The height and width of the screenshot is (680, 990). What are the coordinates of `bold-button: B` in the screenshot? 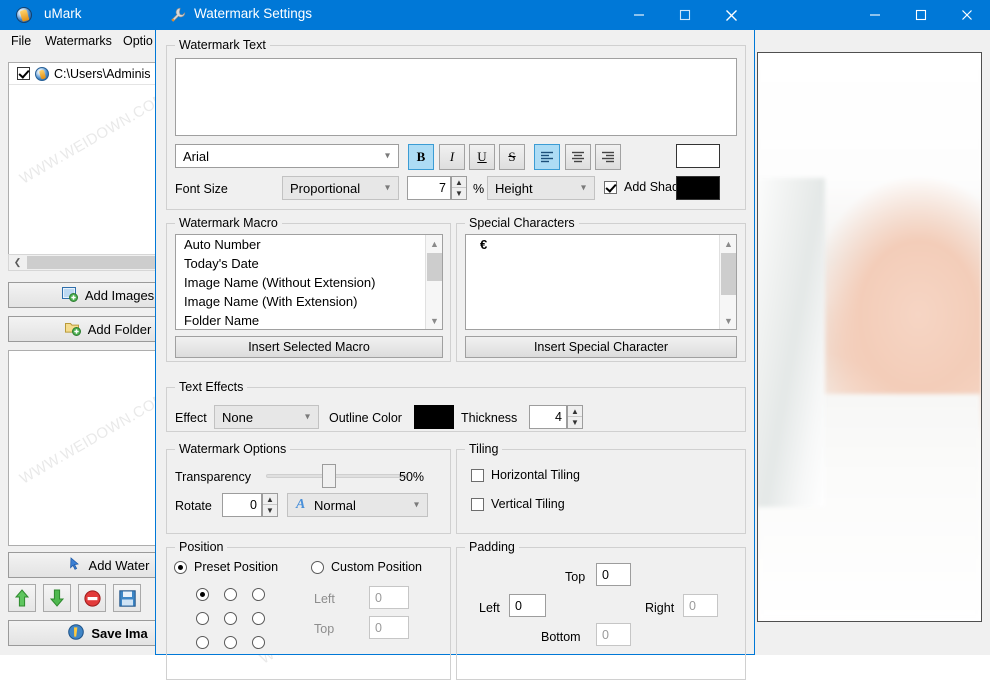 It's located at (421, 157).